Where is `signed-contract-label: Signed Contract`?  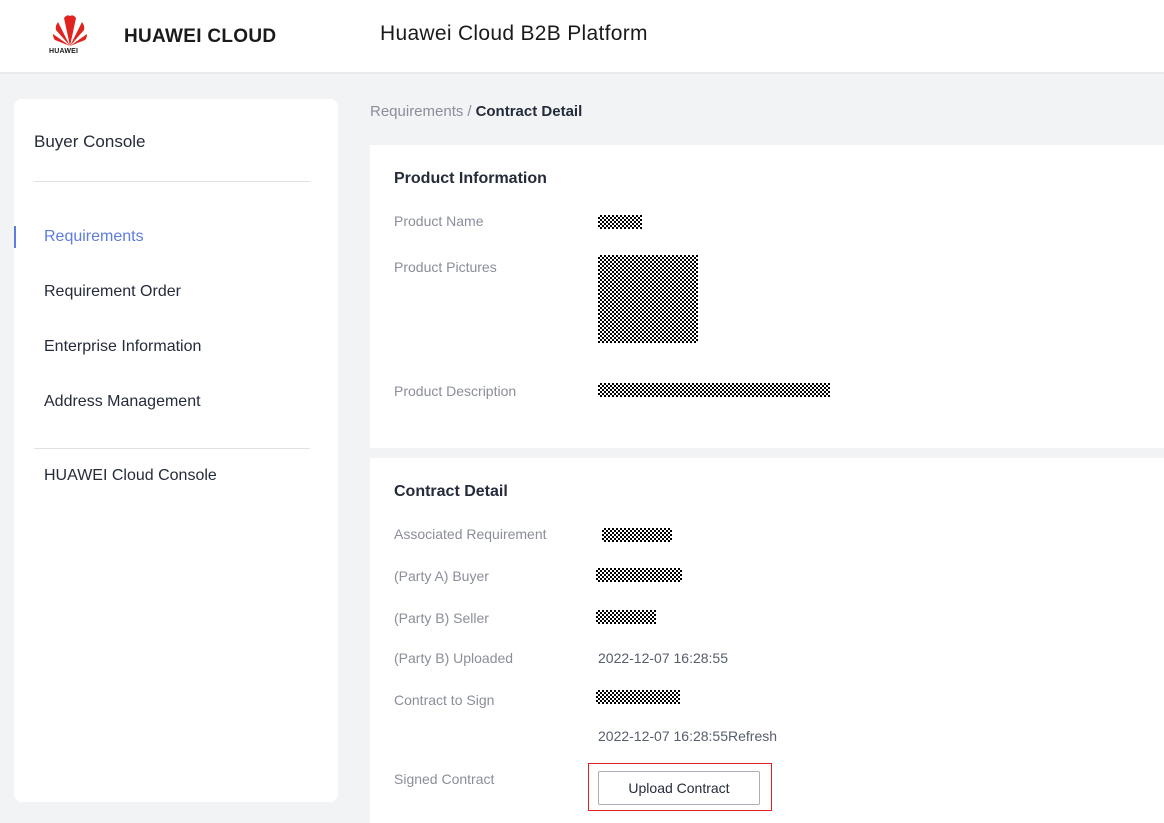 signed-contract-label: Signed Contract is located at coordinates (444, 779).